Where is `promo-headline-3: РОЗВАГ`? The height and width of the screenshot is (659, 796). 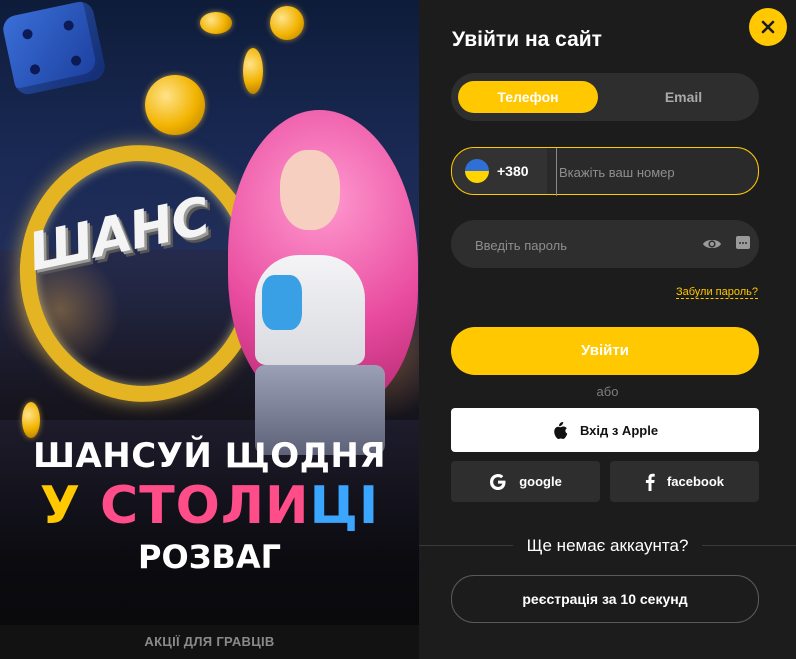 promo-headline-3: РОЗВАГ is located at coordinates (209, 557).